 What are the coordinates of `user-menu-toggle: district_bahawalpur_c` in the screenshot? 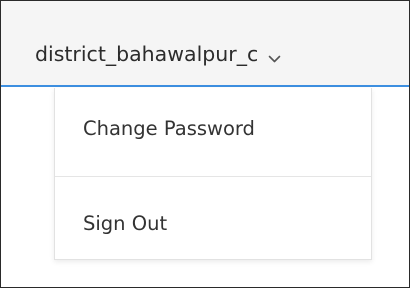 It's located at (158, 54).